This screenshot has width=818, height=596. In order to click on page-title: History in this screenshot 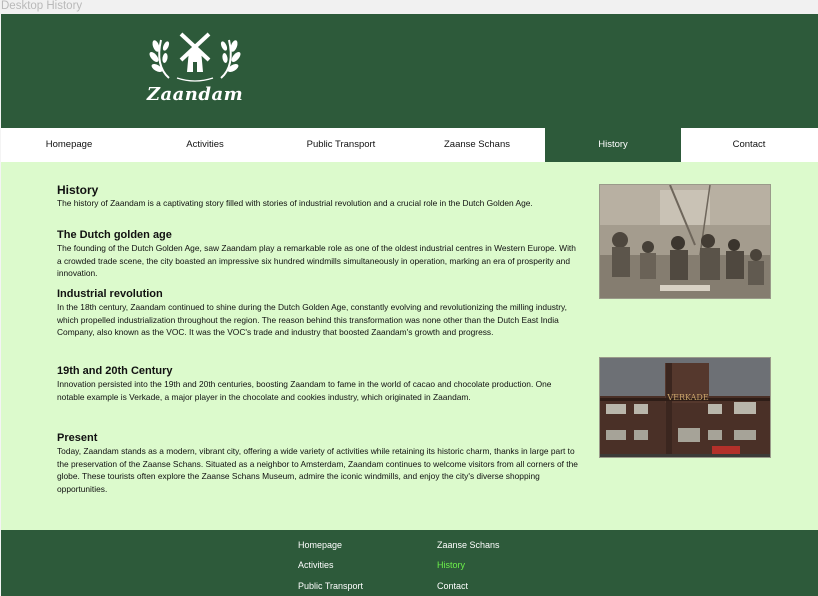, I will do `click(78, 190)`.